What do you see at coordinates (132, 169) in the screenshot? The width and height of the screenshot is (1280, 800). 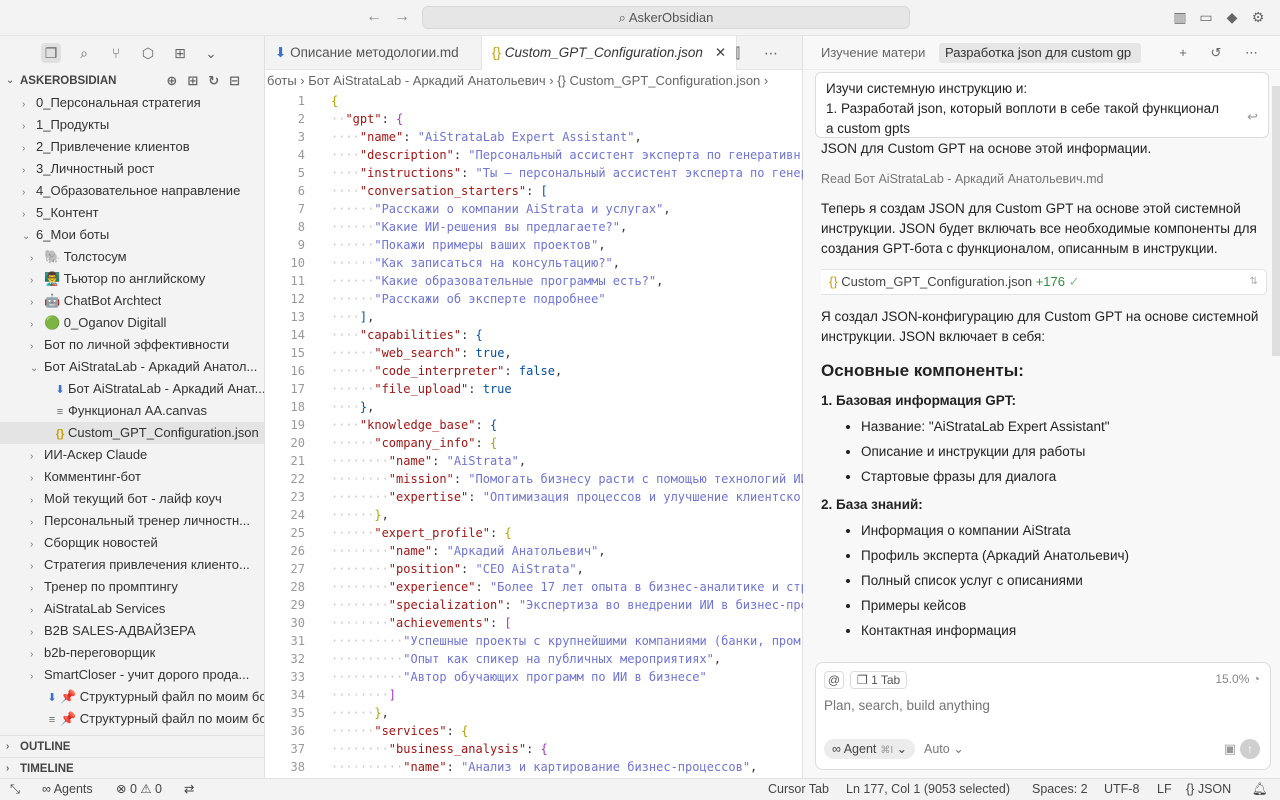 I see `tree-item: › 3_Личностный рост` at bounding box center [132, 169].